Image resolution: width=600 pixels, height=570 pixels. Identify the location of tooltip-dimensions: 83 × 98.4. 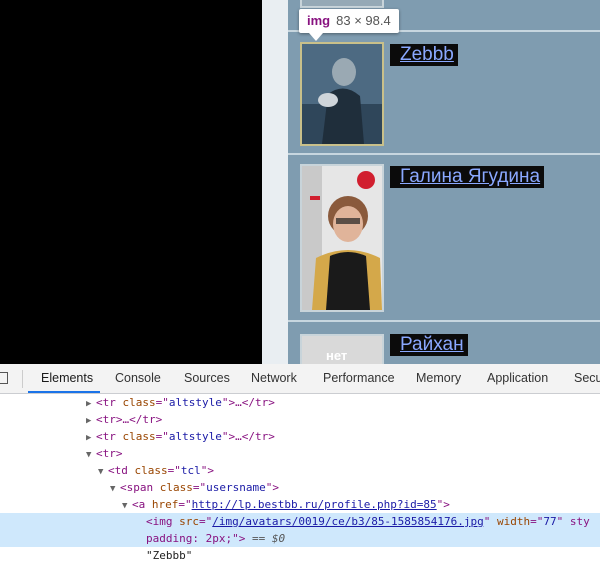
(363, 20).